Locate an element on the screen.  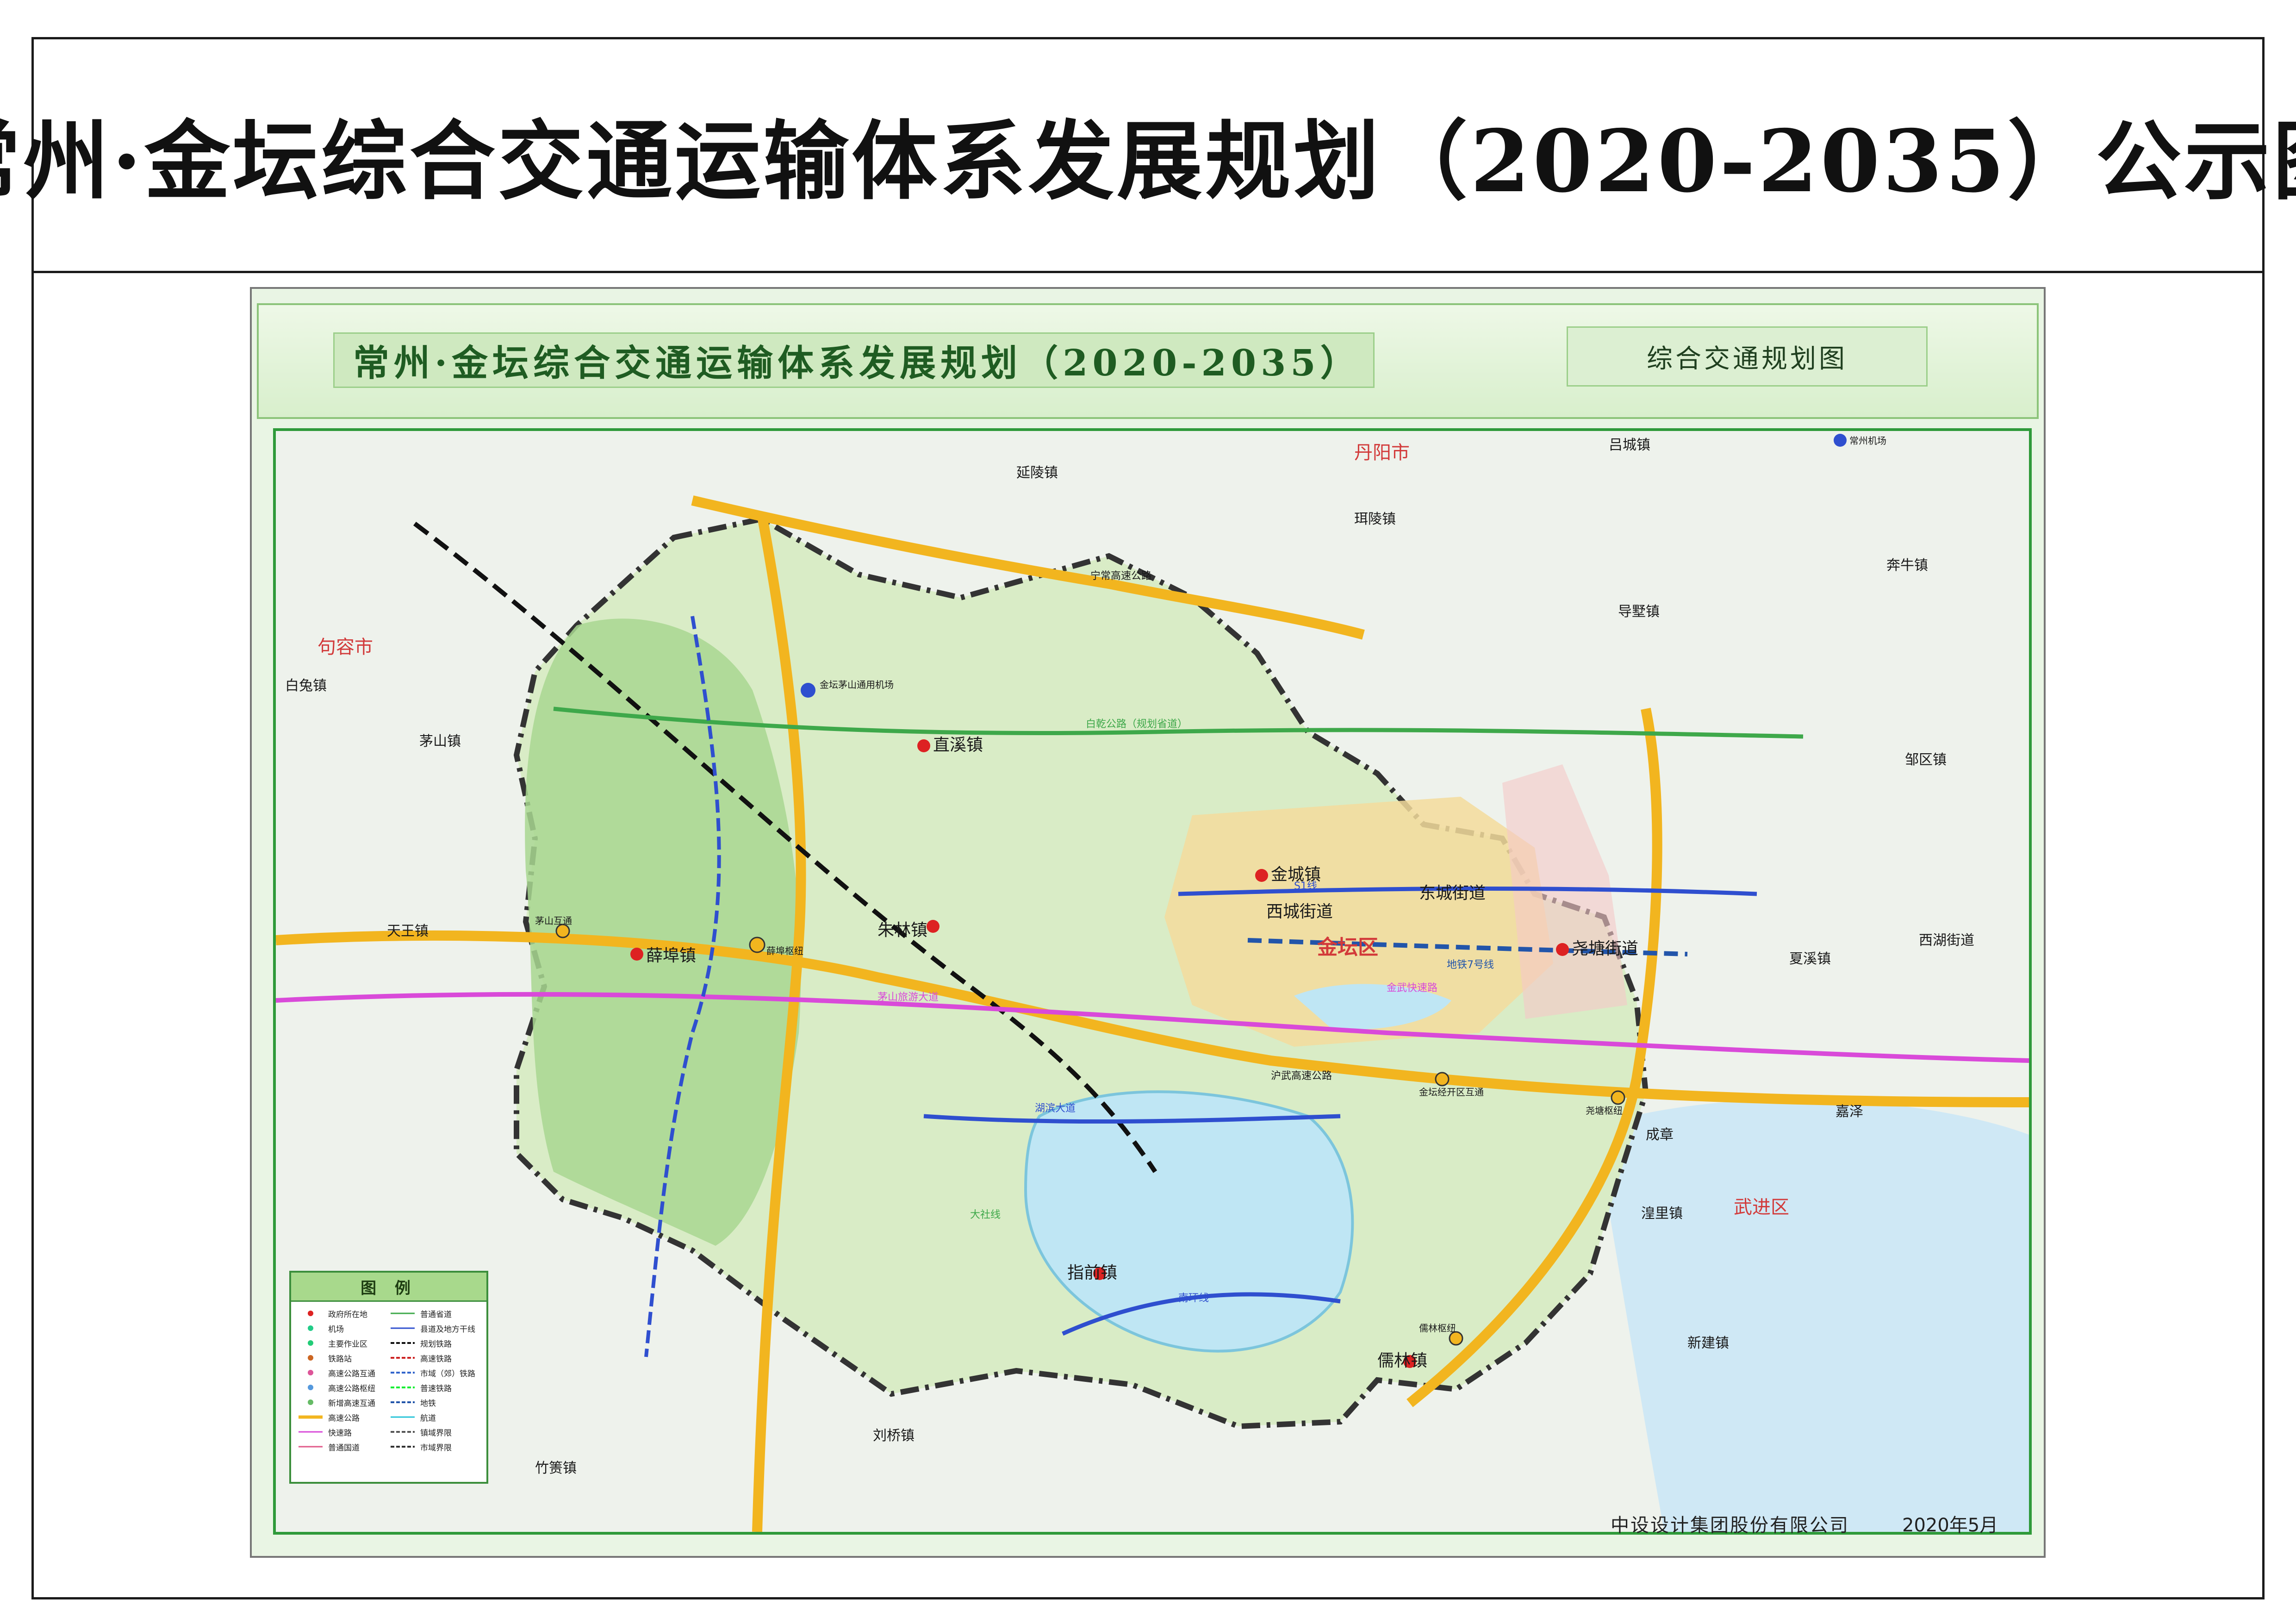
town-label-zhixi: 直溪镇 is located at coordinates (958, 745).